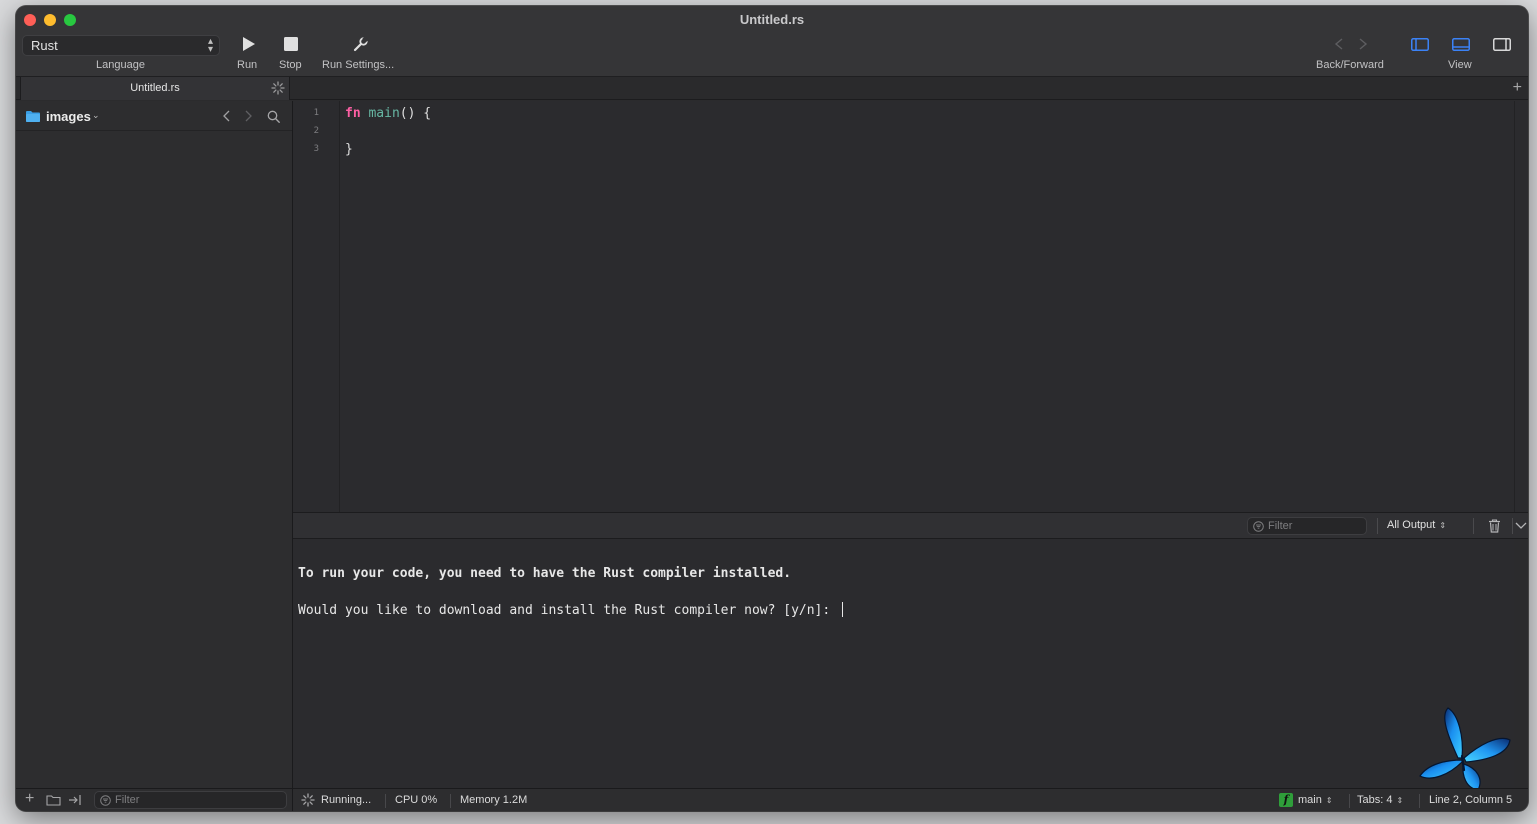 The height and width of the screenshot is (824, 1537). Describe the element at coordinates (1494, 526) in the screenshot. I see `trash-icon` at that location.